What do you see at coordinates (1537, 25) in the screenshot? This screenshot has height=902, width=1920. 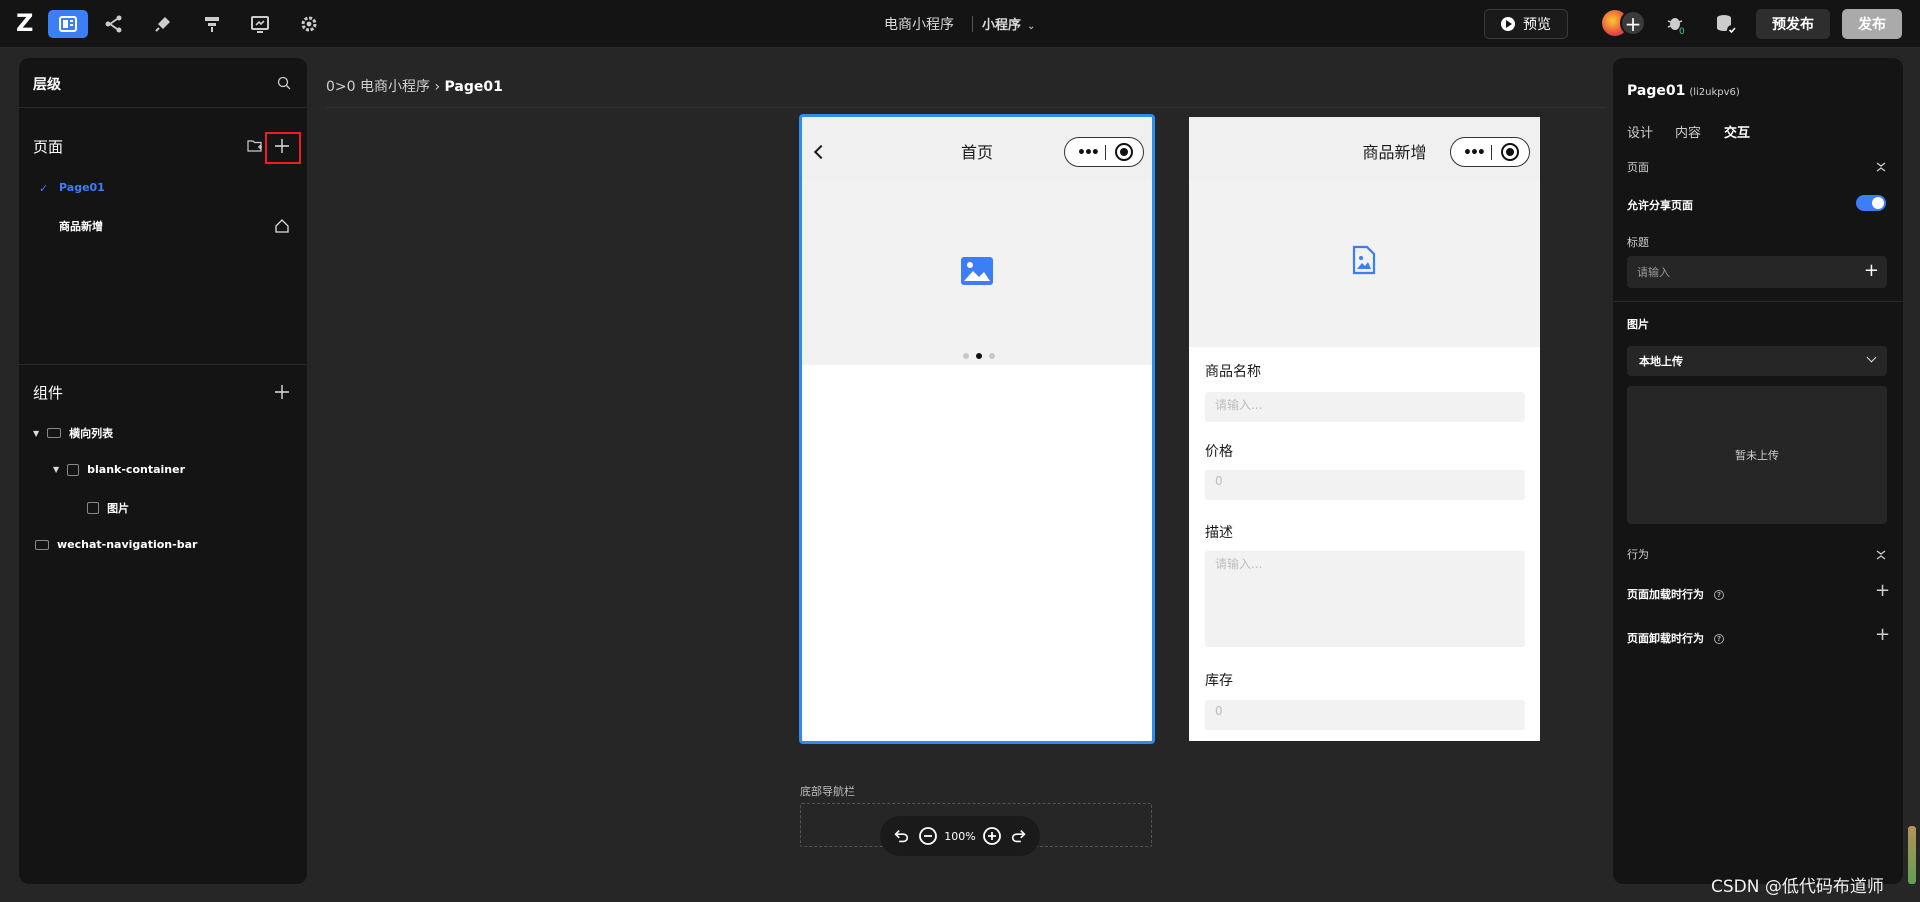 I see `preview-label: 预览` at bounding box center [1537, 25].